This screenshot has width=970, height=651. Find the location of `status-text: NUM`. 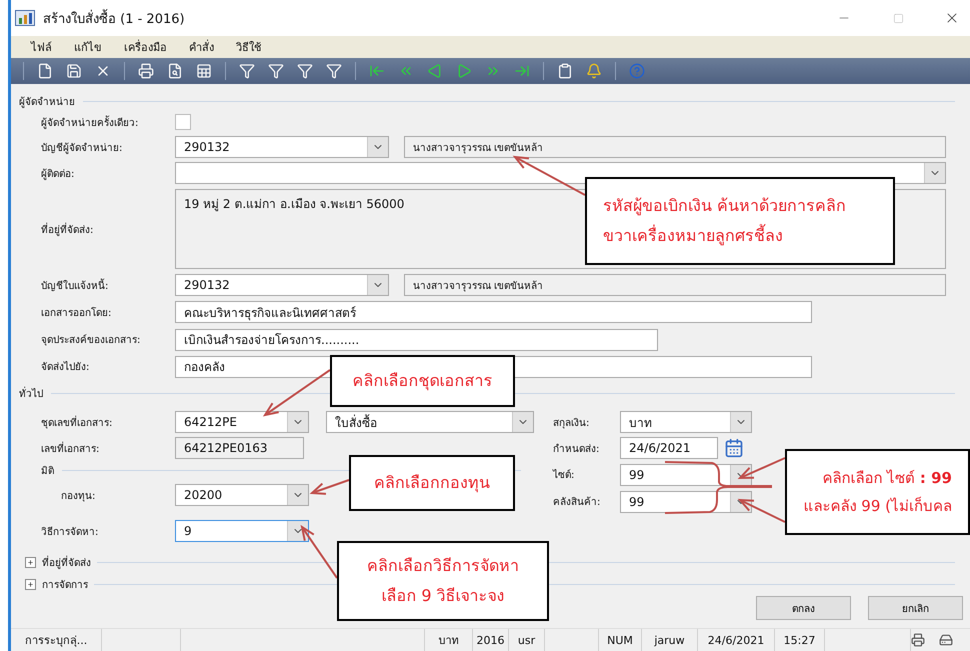

status-text: NUM is located at coordinates (620, 640).